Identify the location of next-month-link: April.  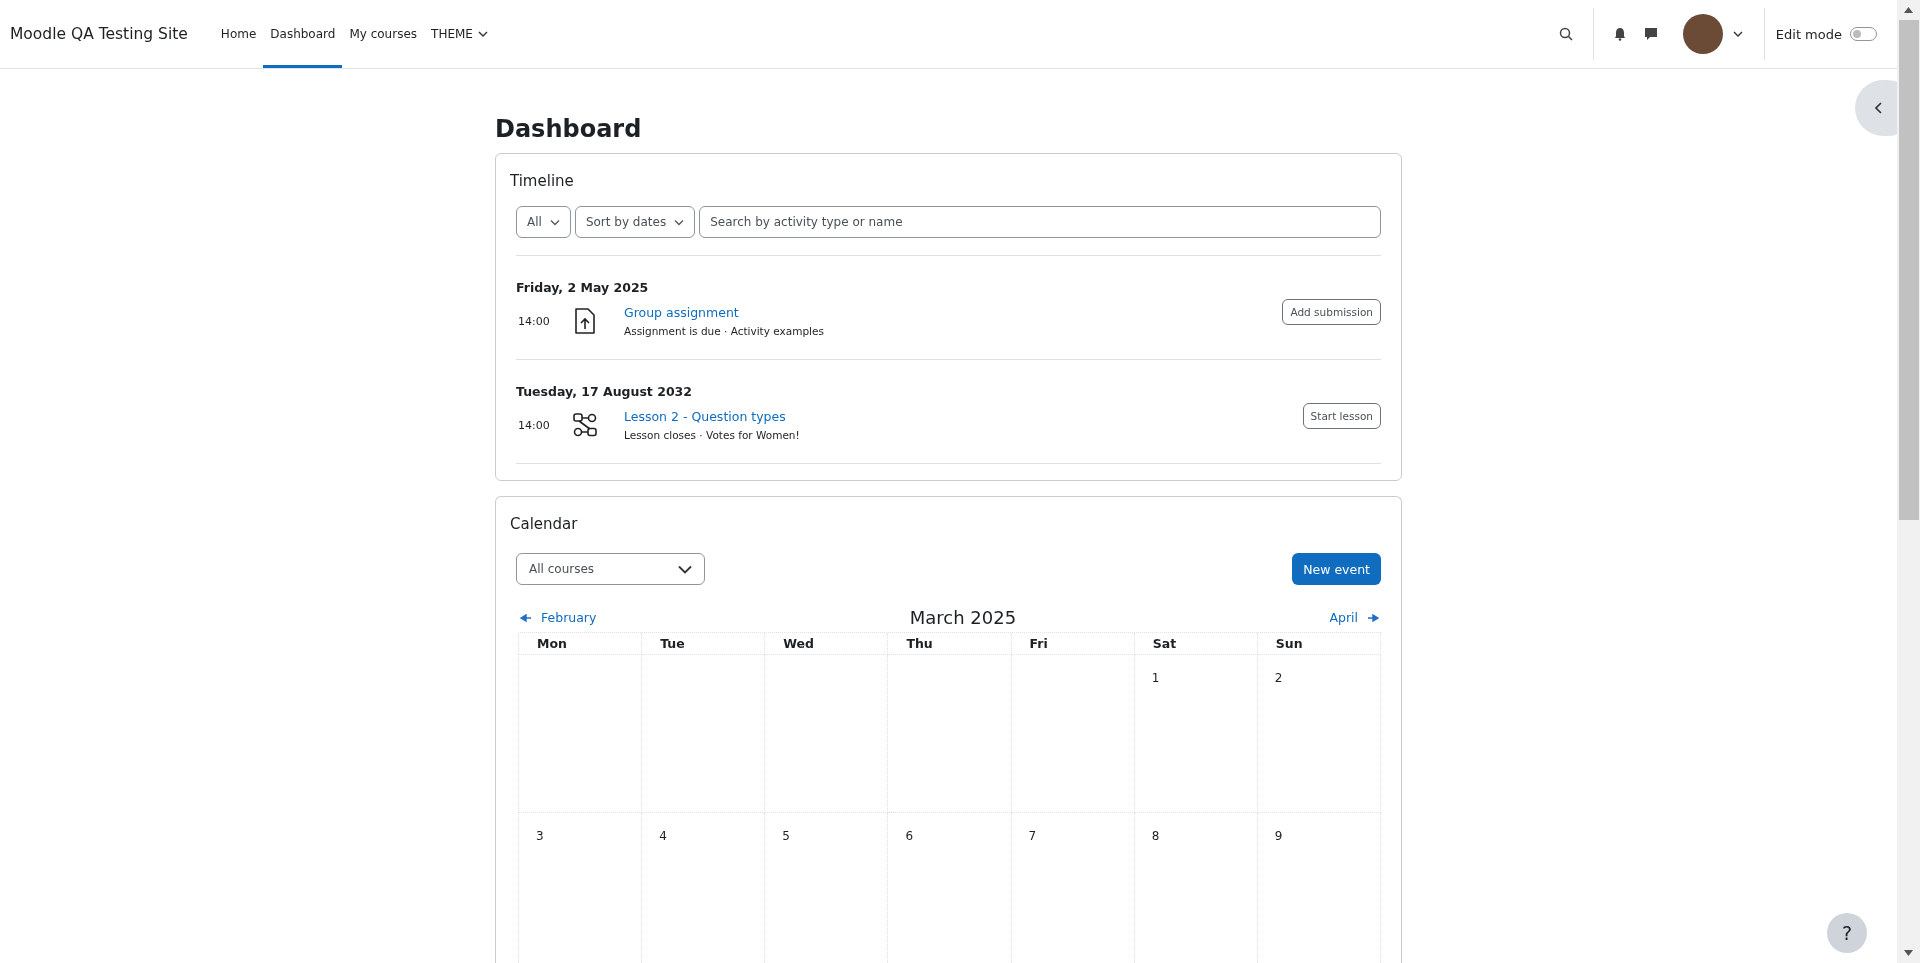
(1354, 617).